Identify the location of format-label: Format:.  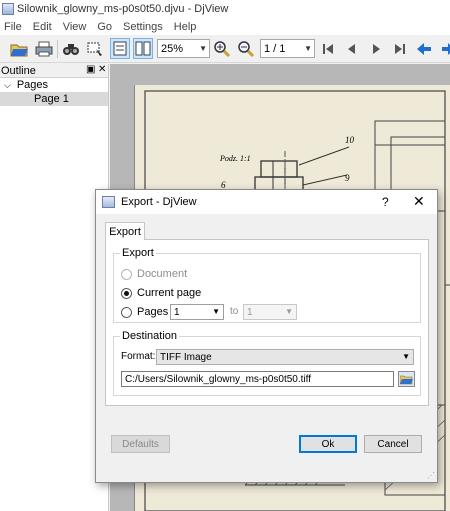
(138, 356).